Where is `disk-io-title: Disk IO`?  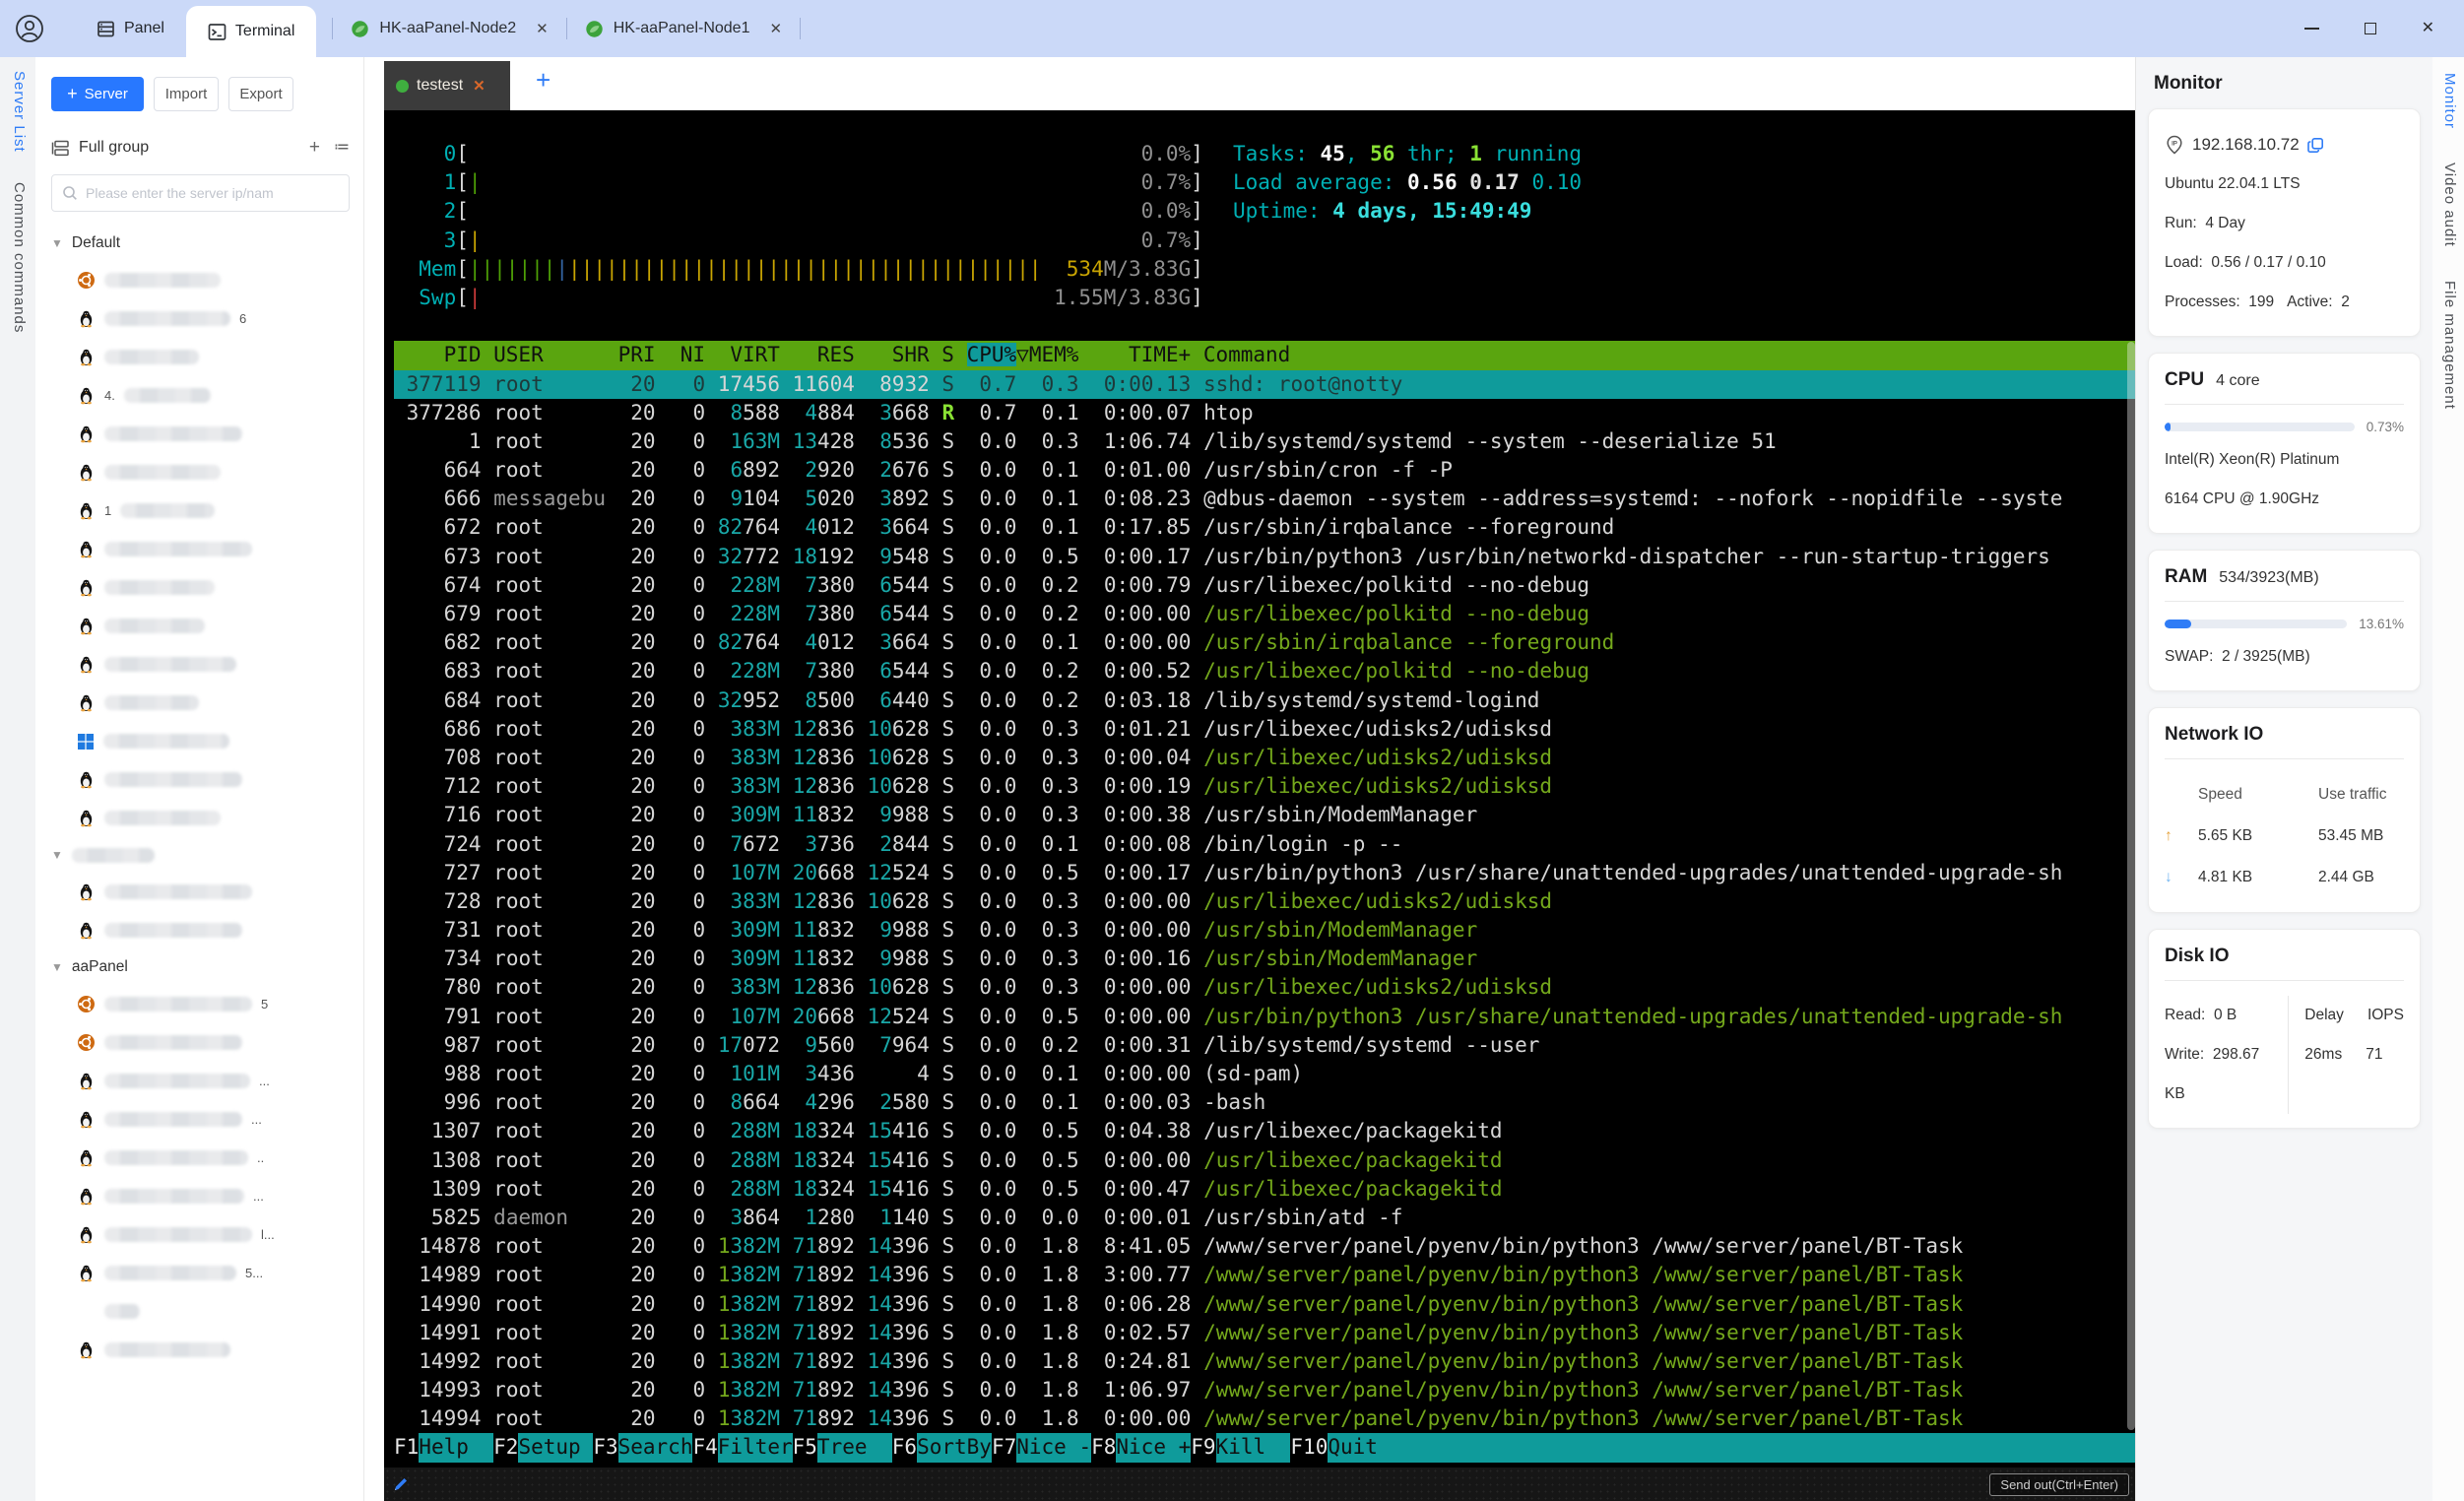
disk-io-title: Disk IO is located at coordinates (2197, 956).